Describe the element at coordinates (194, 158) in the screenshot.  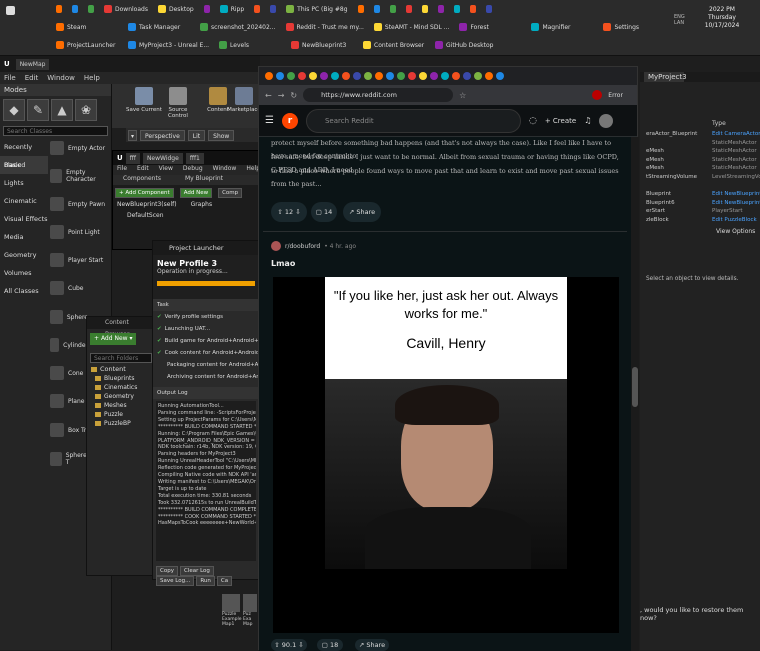
I see `tab-fff1: fff1` at that location.